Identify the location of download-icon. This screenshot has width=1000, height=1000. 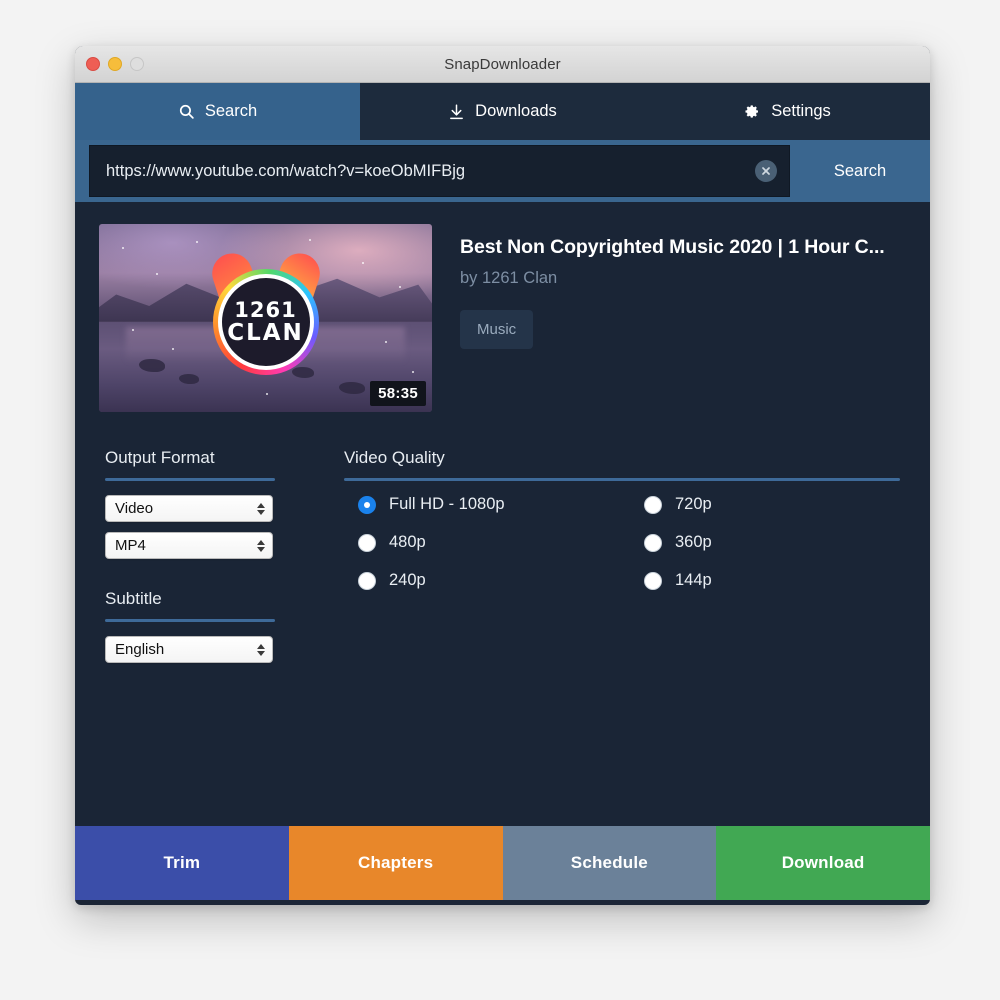
(456, 111).